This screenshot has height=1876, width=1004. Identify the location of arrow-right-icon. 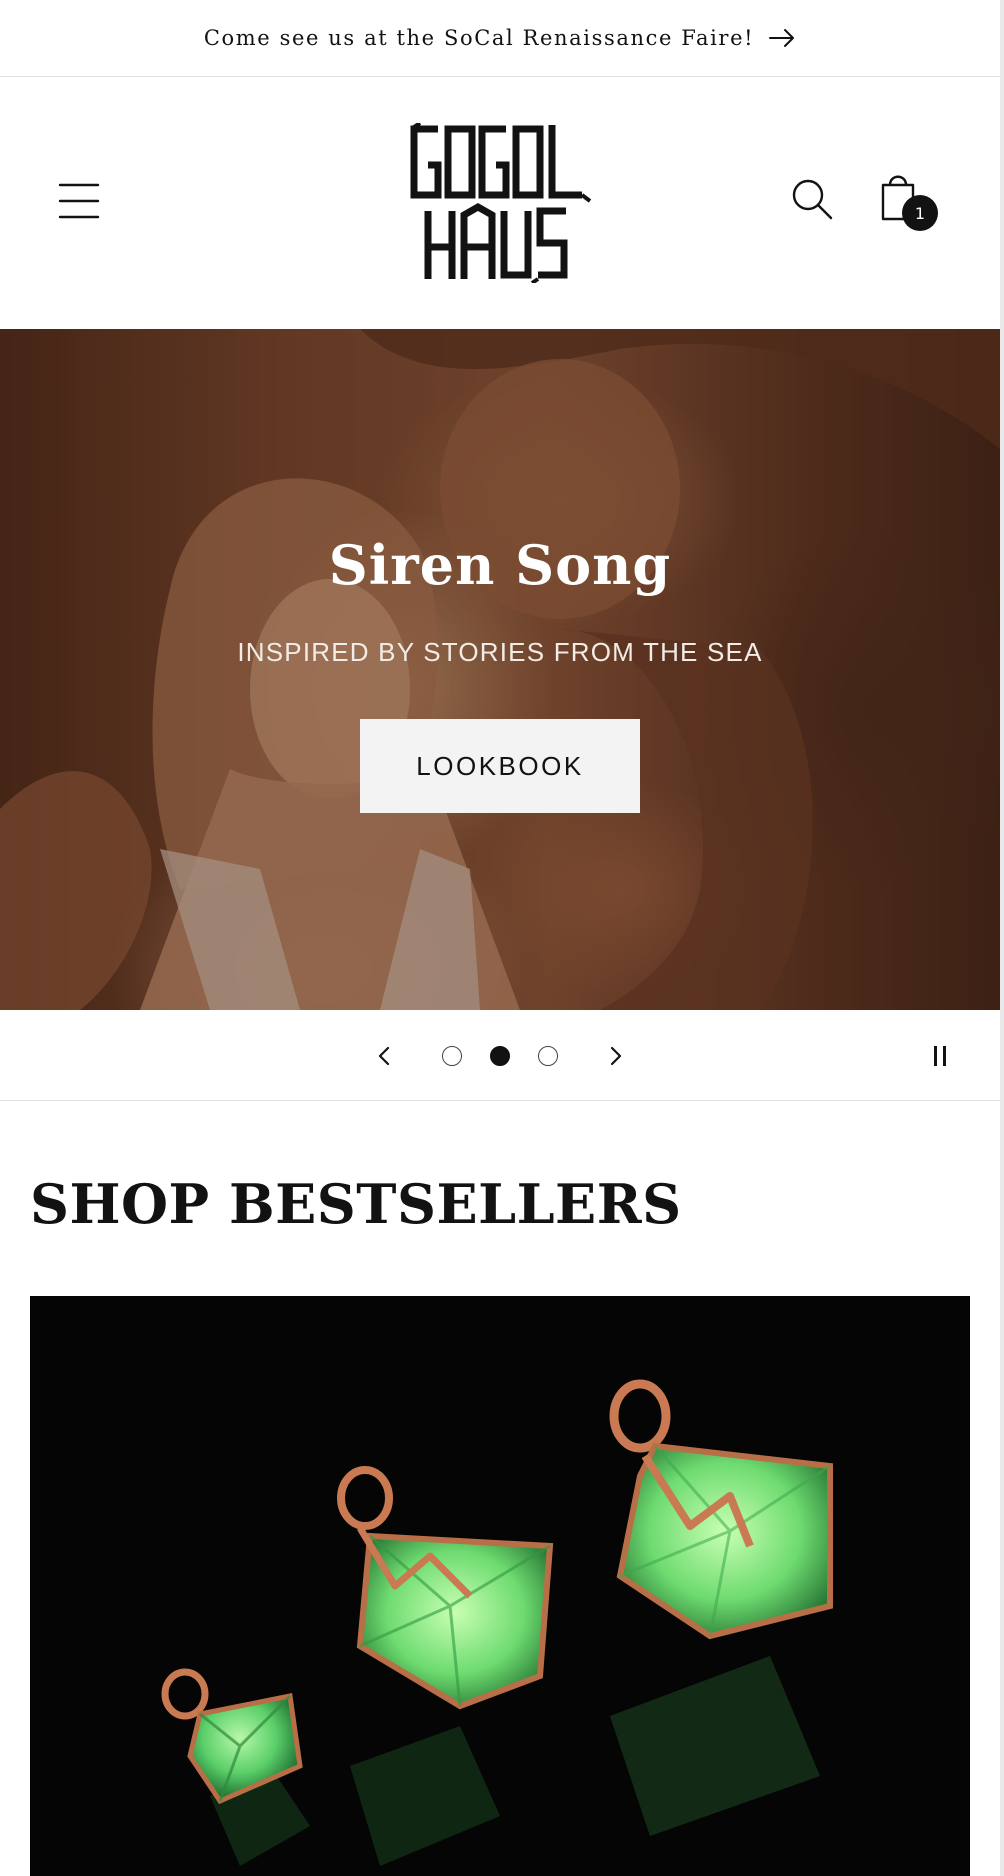
(782, 38).